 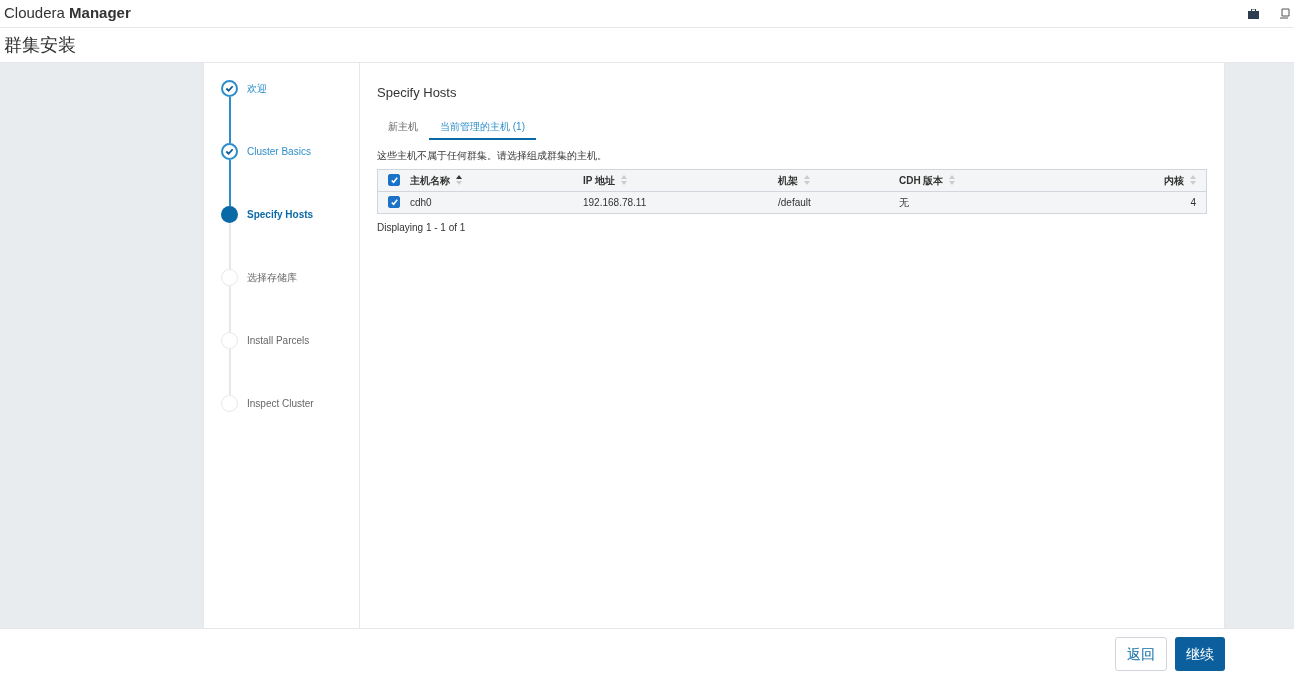 I want to click on monitor-icon, so click(x=1285, y=13).